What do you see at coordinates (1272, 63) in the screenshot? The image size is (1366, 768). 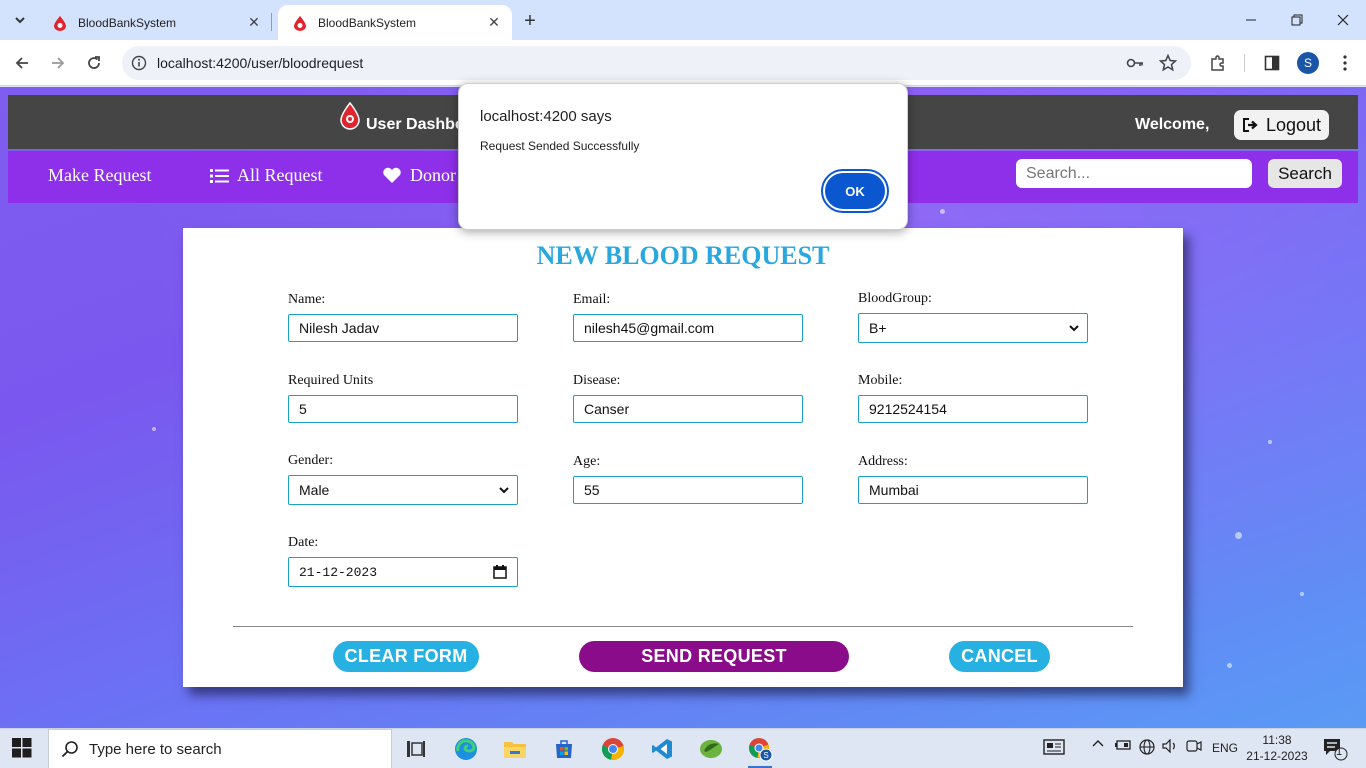 I see `side-panel-icon` at bounding box center [1272, 63].